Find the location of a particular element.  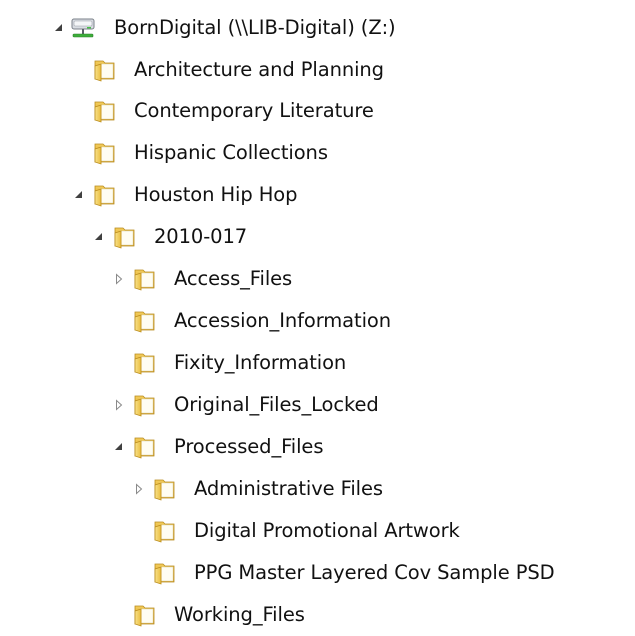

tree-item-label: Digital Promotional Artwork is located at coordinates (327, 530).